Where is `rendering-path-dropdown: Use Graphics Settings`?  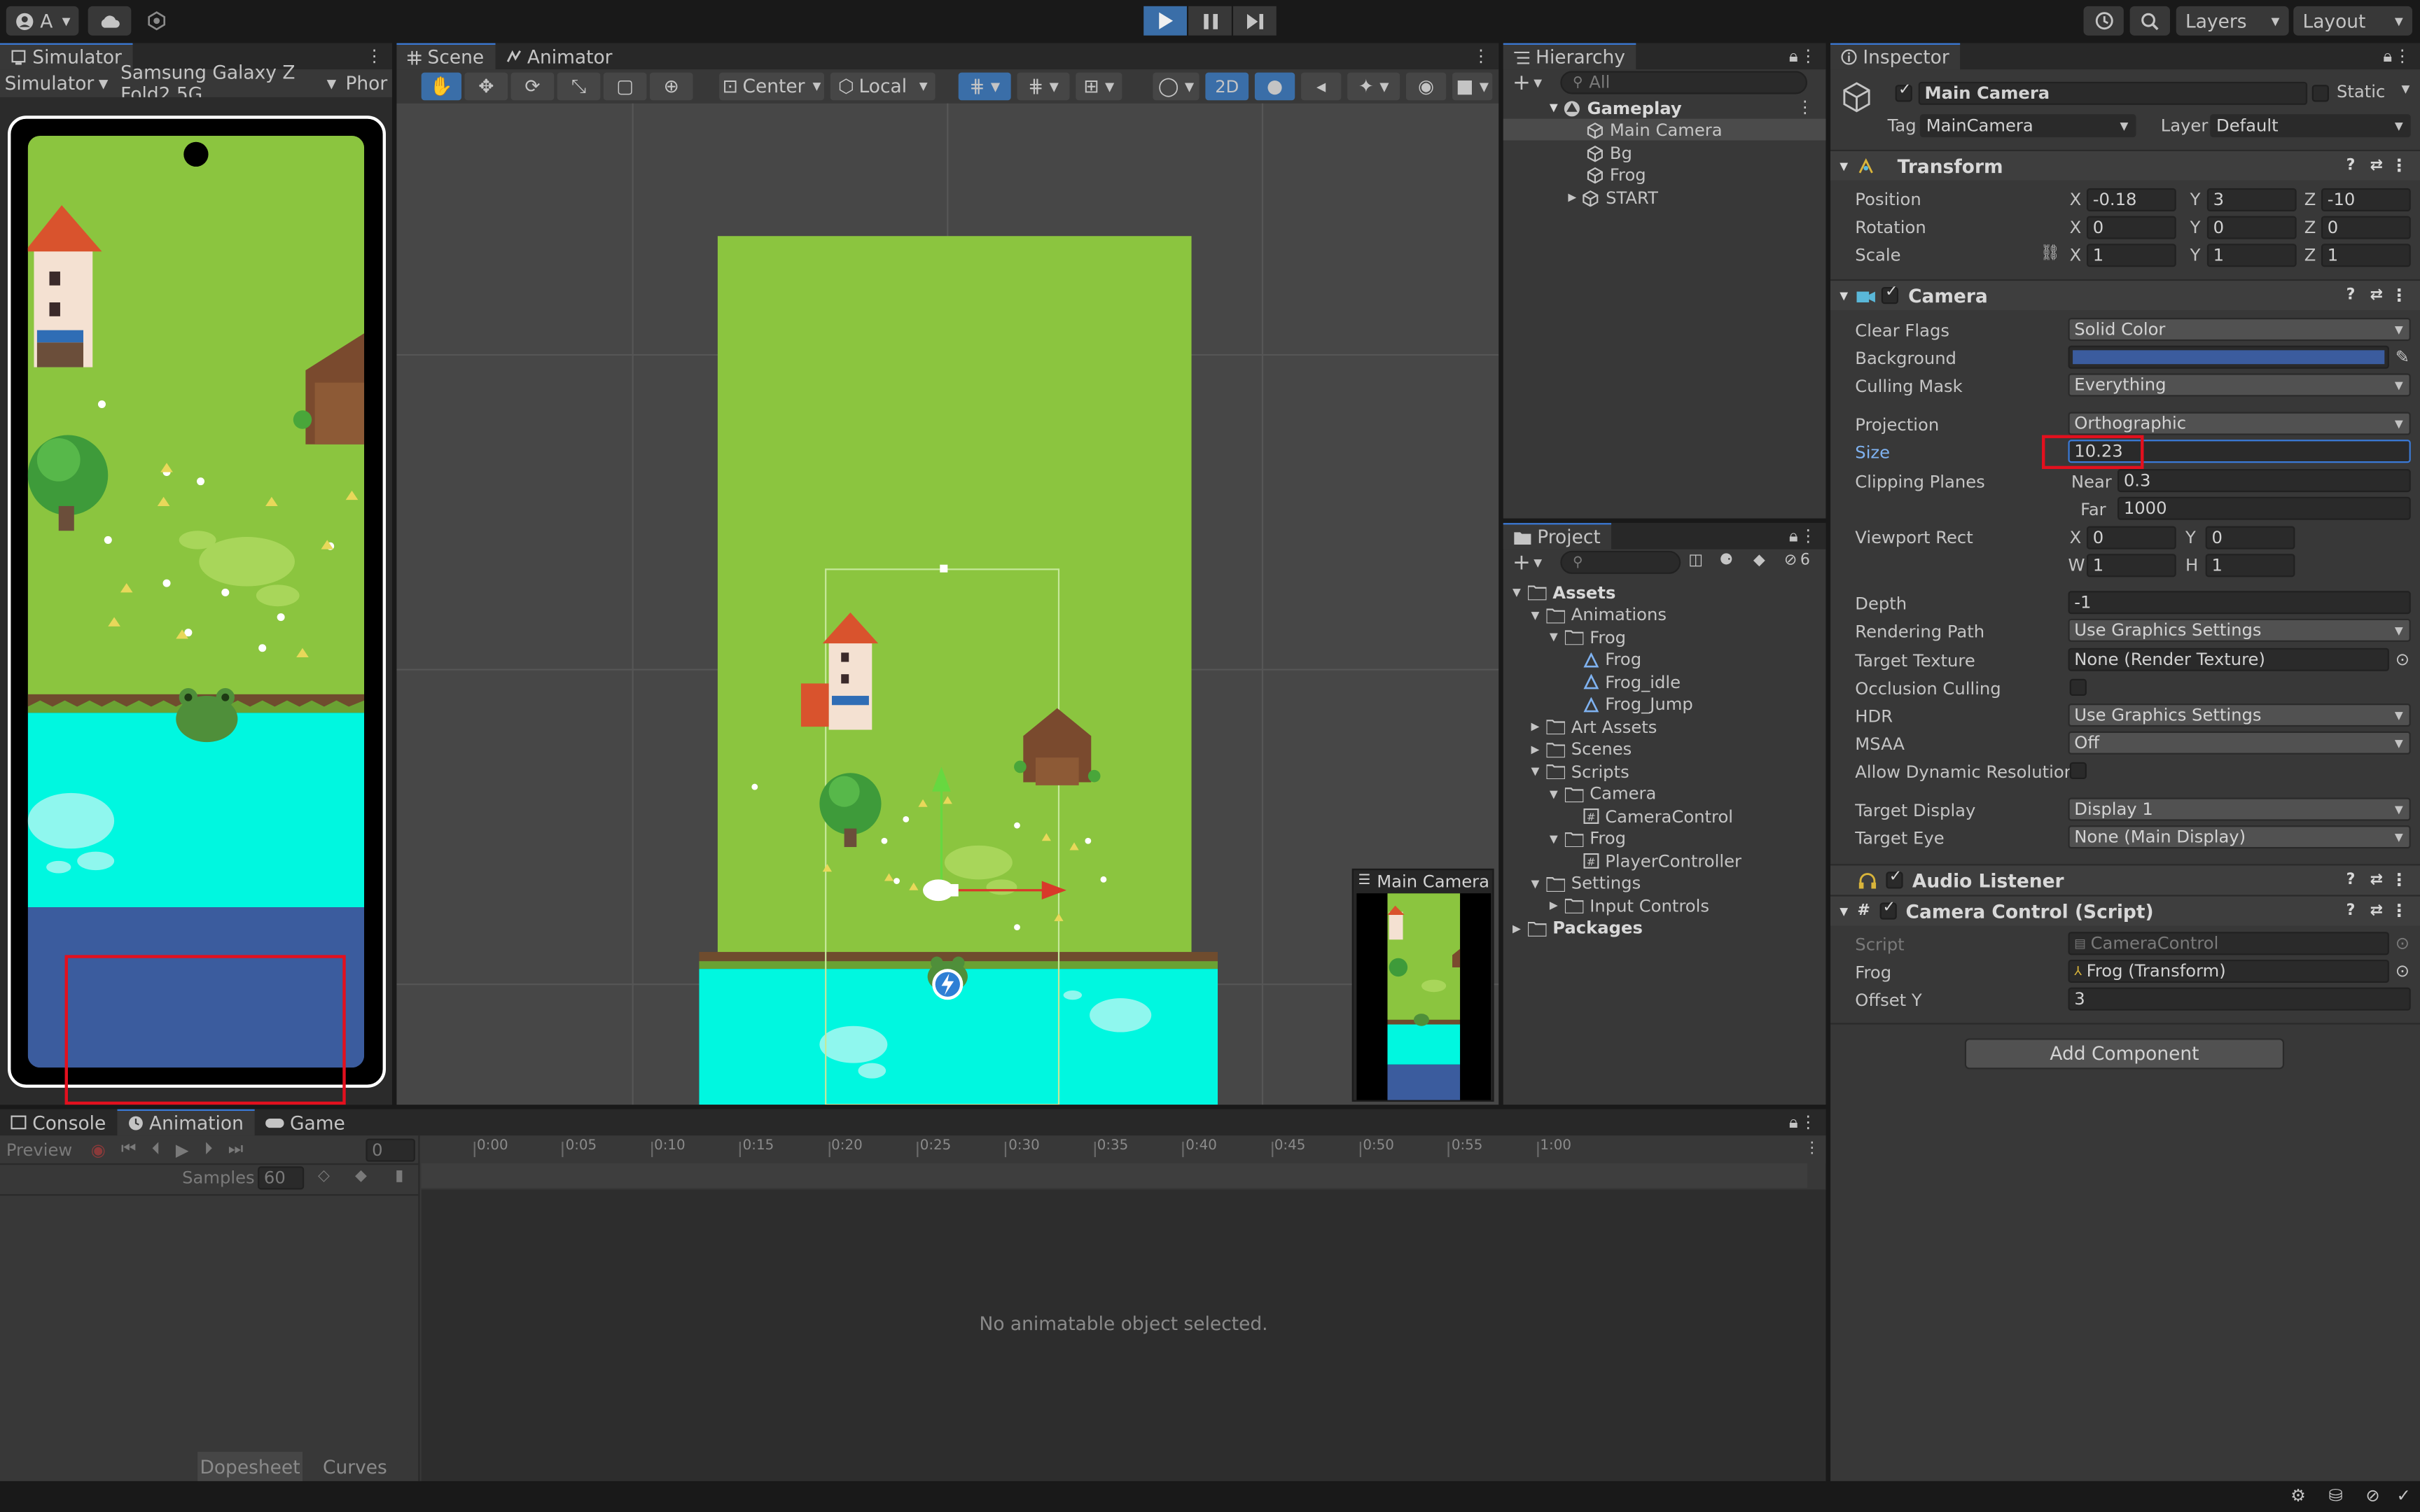 rendering-path-dropdown: Use Graphics Settings is located at coordinates (2239, 630).